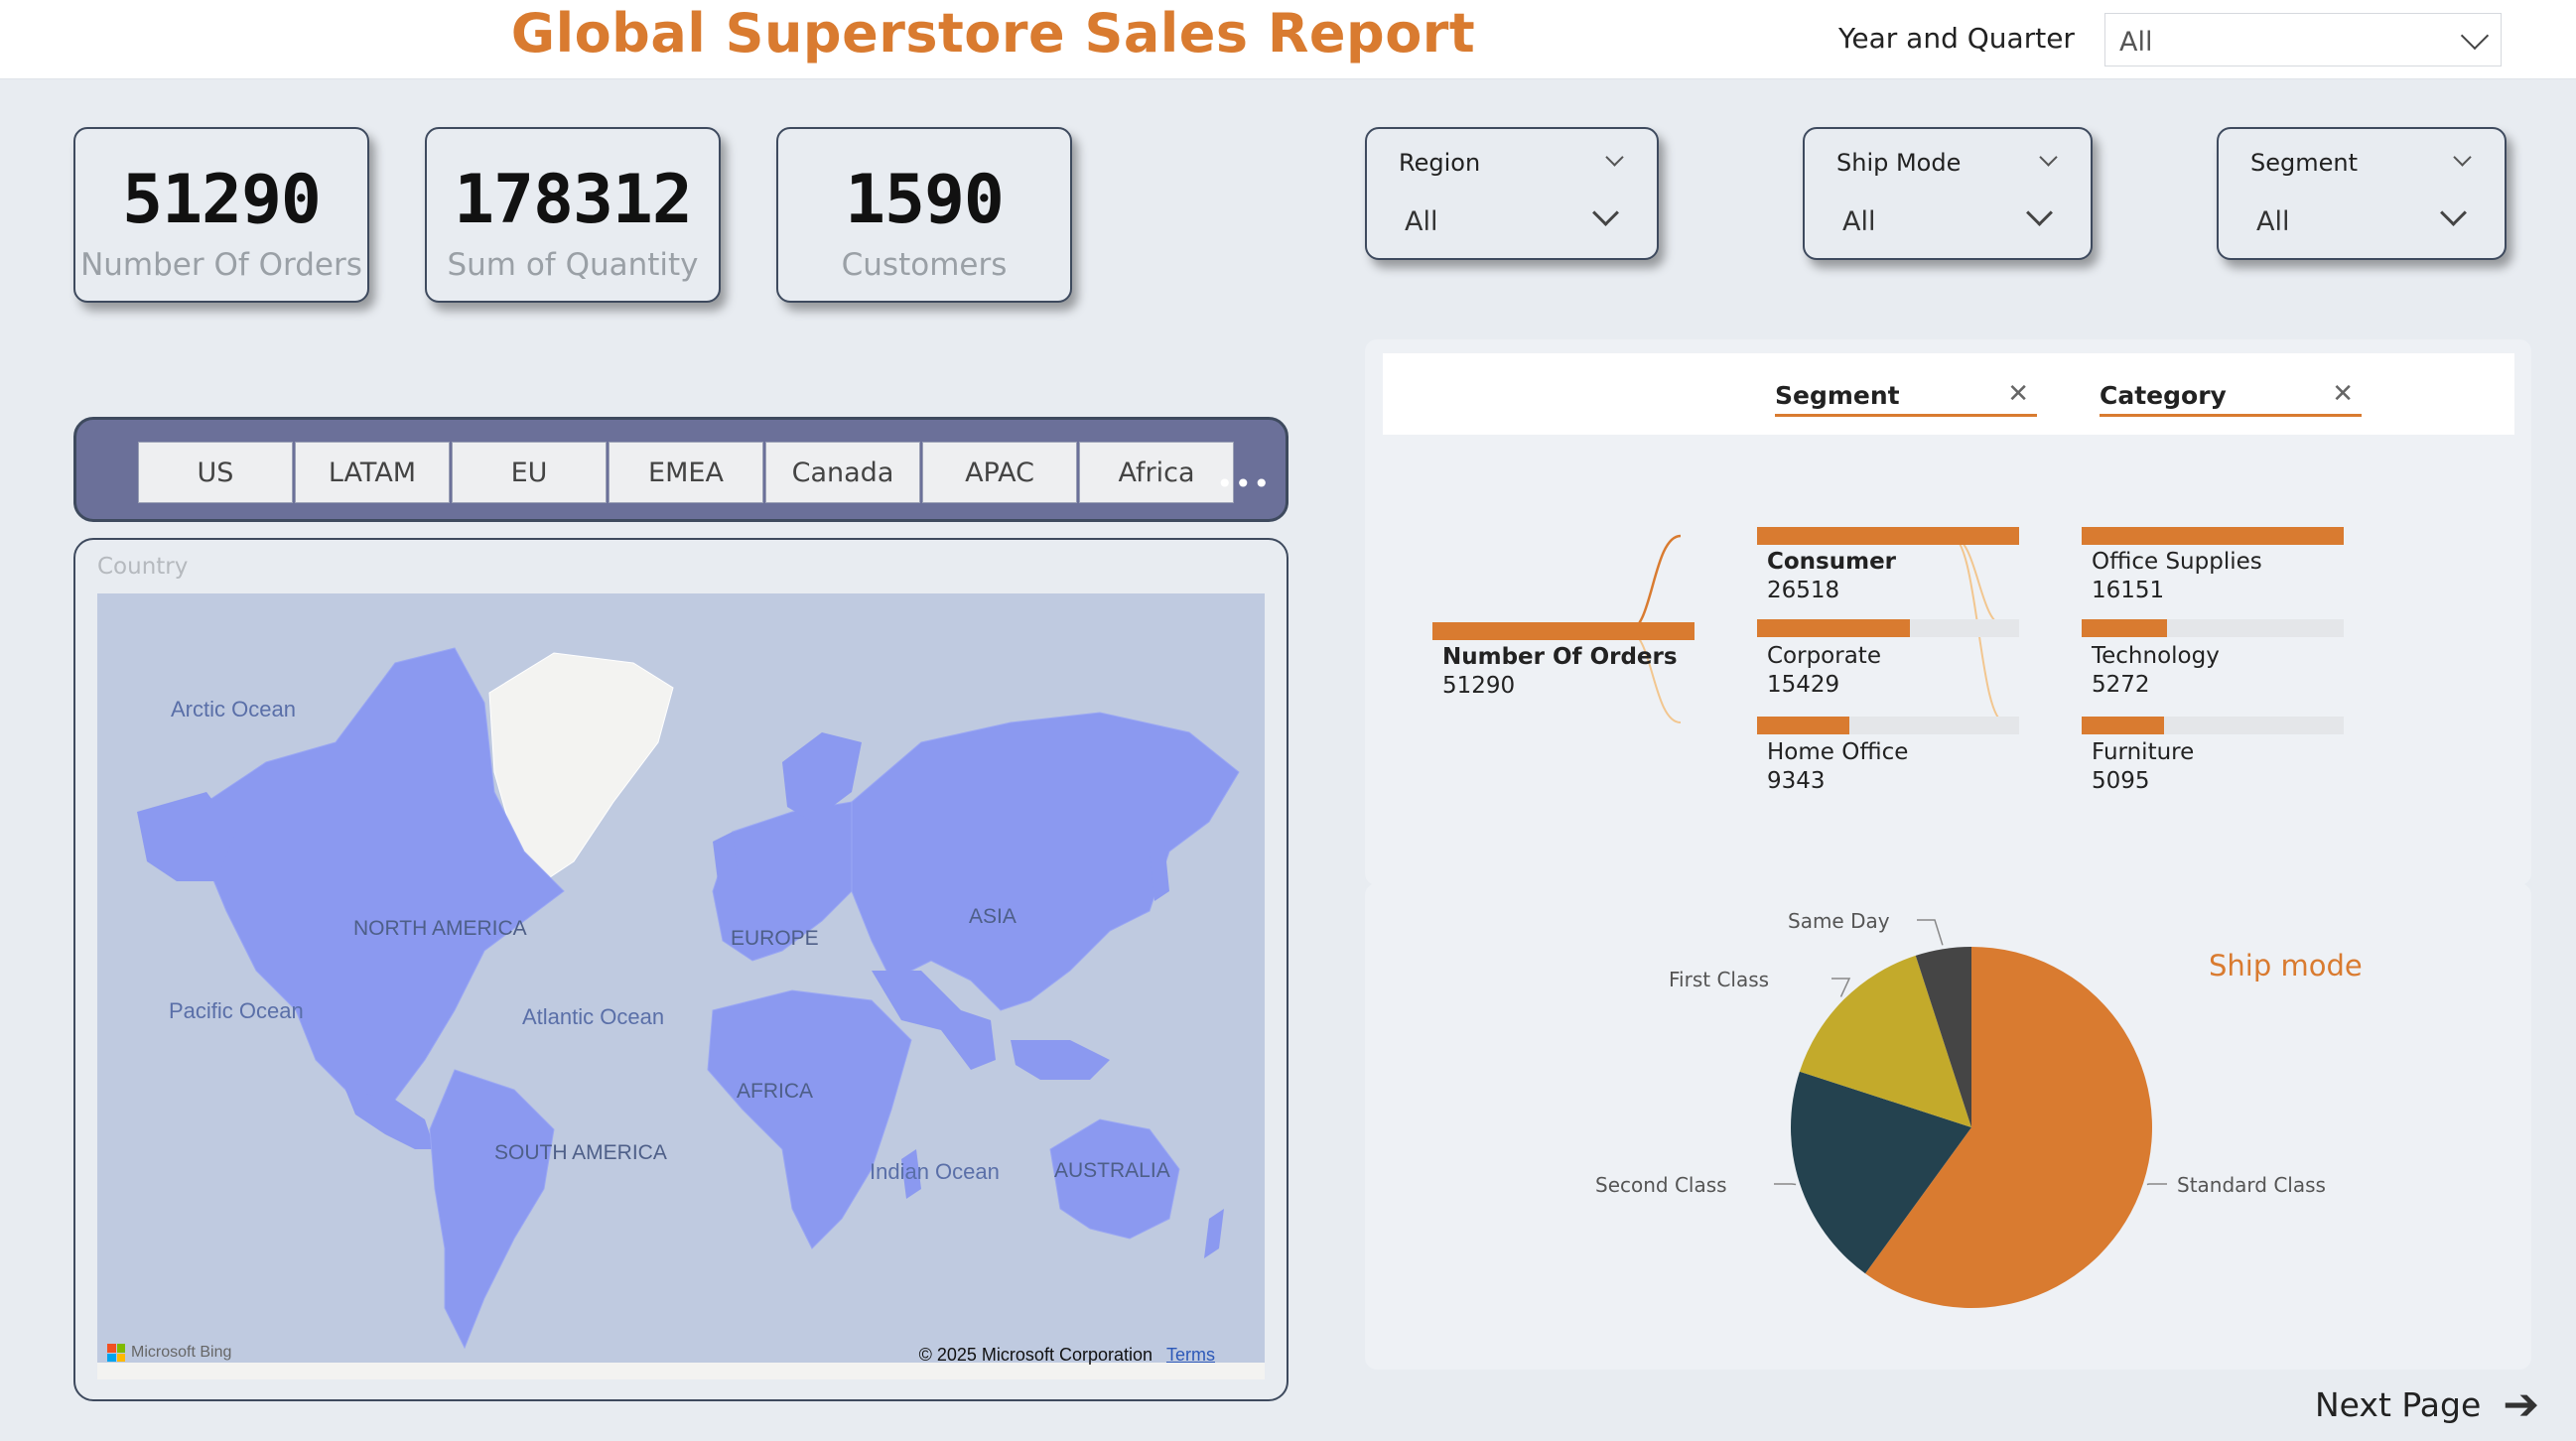  What do you see at coordinates (2136, 42) in the screenshot?
I see `year-quarter-value: All` at bounding box center [2136, 42].